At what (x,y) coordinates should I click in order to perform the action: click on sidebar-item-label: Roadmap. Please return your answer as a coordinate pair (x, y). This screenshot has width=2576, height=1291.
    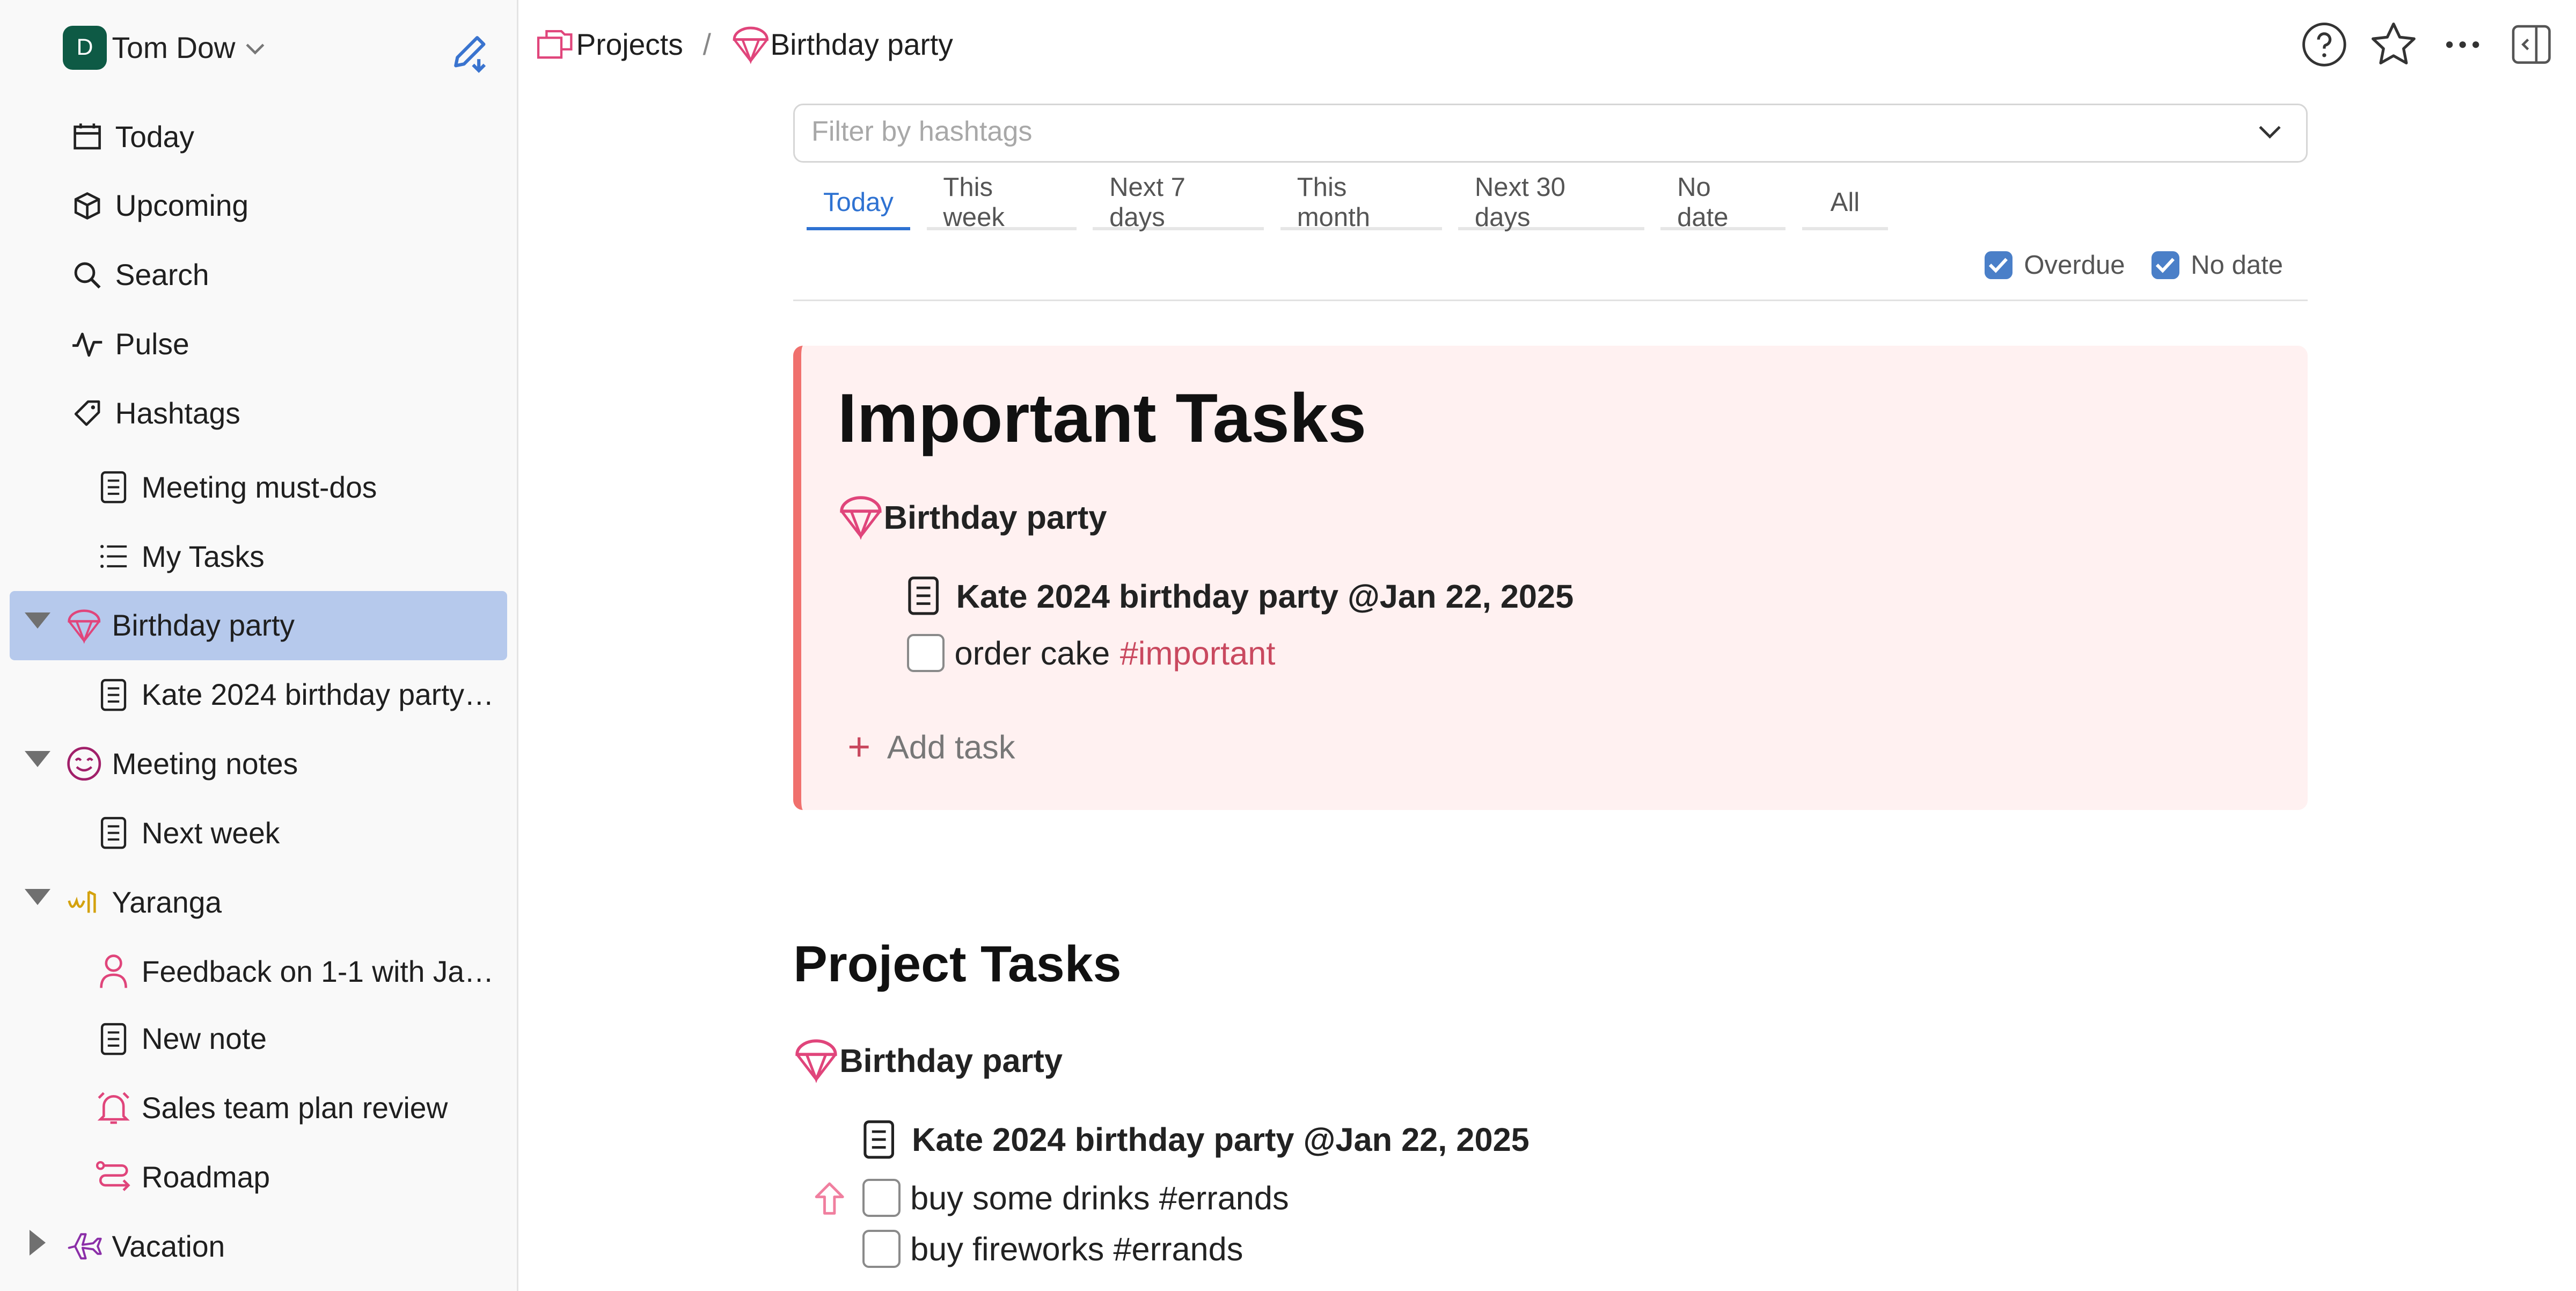
    Looking at the image, I should click on (205, 1177).